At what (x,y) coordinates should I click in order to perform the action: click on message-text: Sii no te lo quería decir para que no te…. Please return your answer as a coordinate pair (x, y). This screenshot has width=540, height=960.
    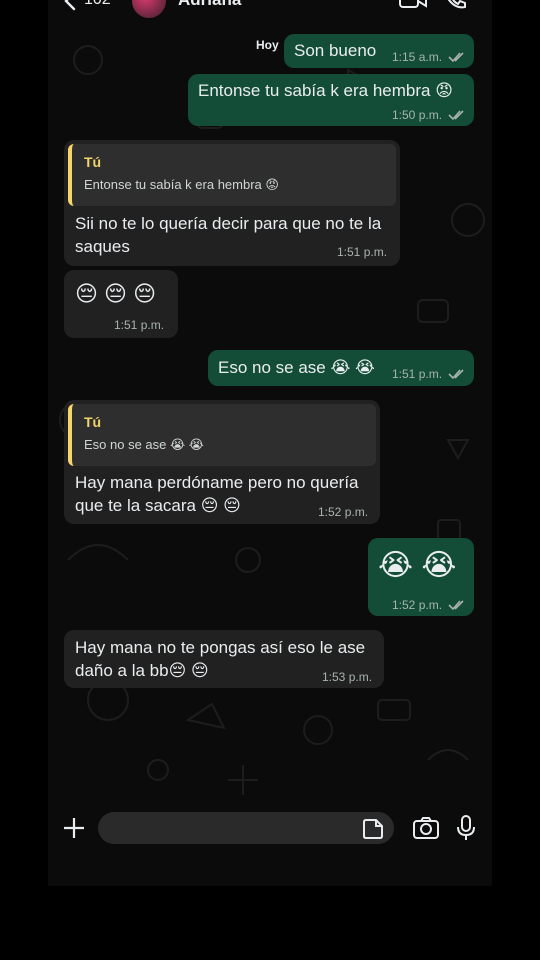
    Looking at the image, I should click on (228, 235).